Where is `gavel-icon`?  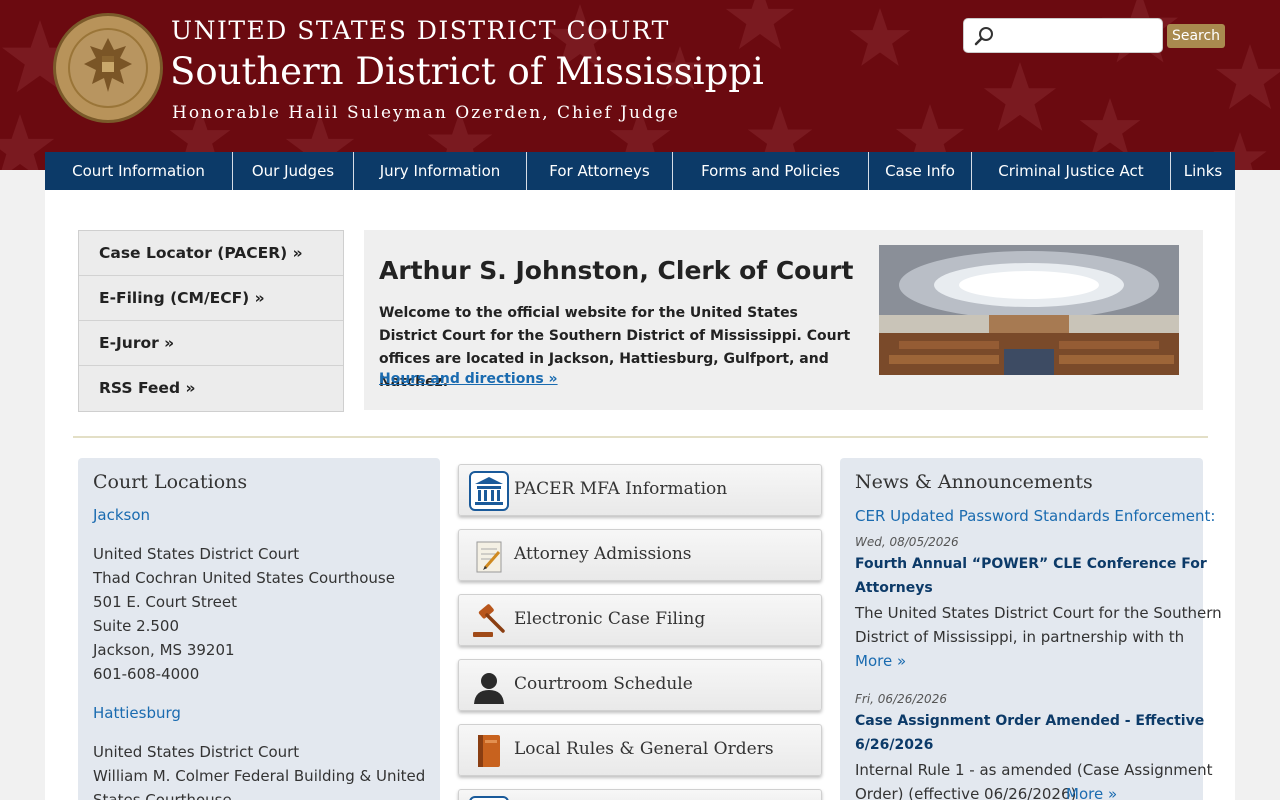
gavel-icon is located at coordinates (489, 620).